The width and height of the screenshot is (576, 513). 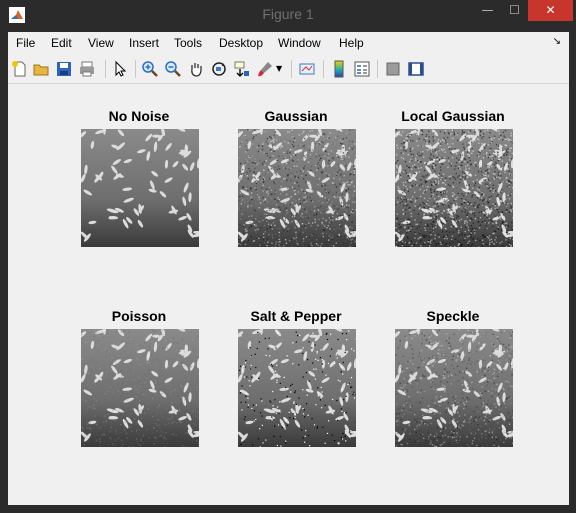 What do you see at coordinates (25, 43) in the screenshot?
I see `menu-file: File` at bounding box center [25, 43].